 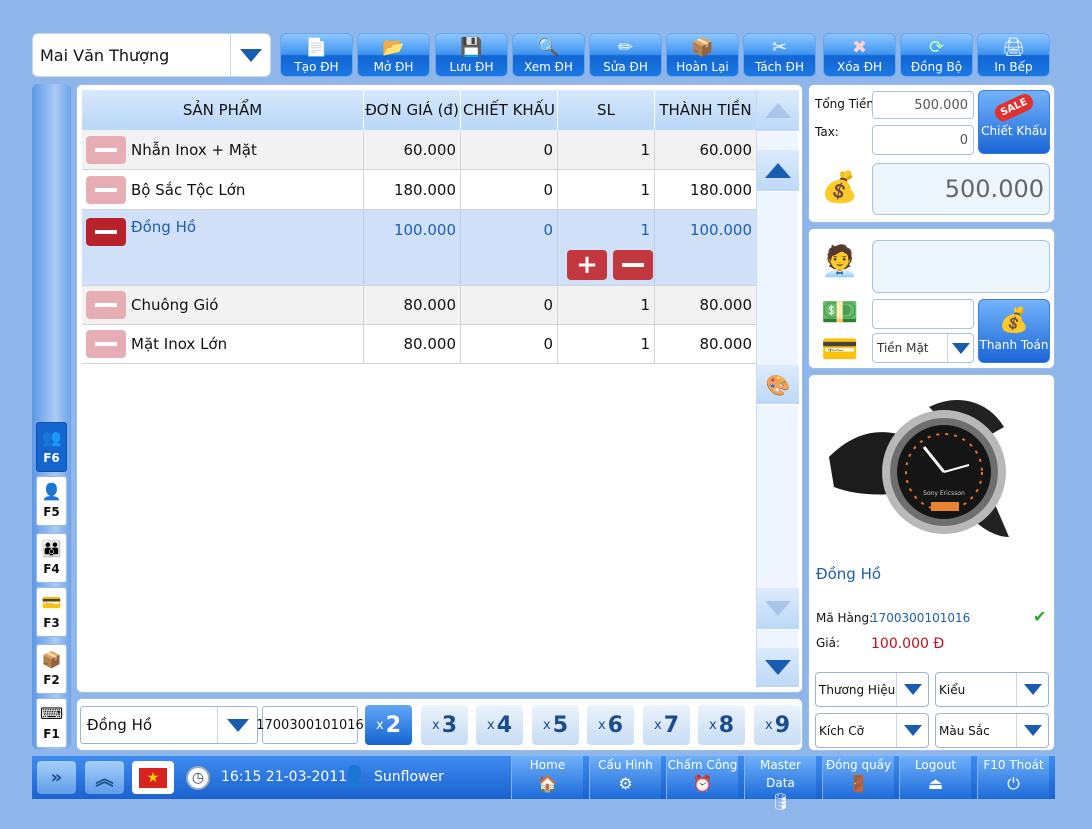 What do you see at coordinates (555, 725) in the screenshot?
I see `multiplier-x5-button: x5` at bounding box center [555, 725].